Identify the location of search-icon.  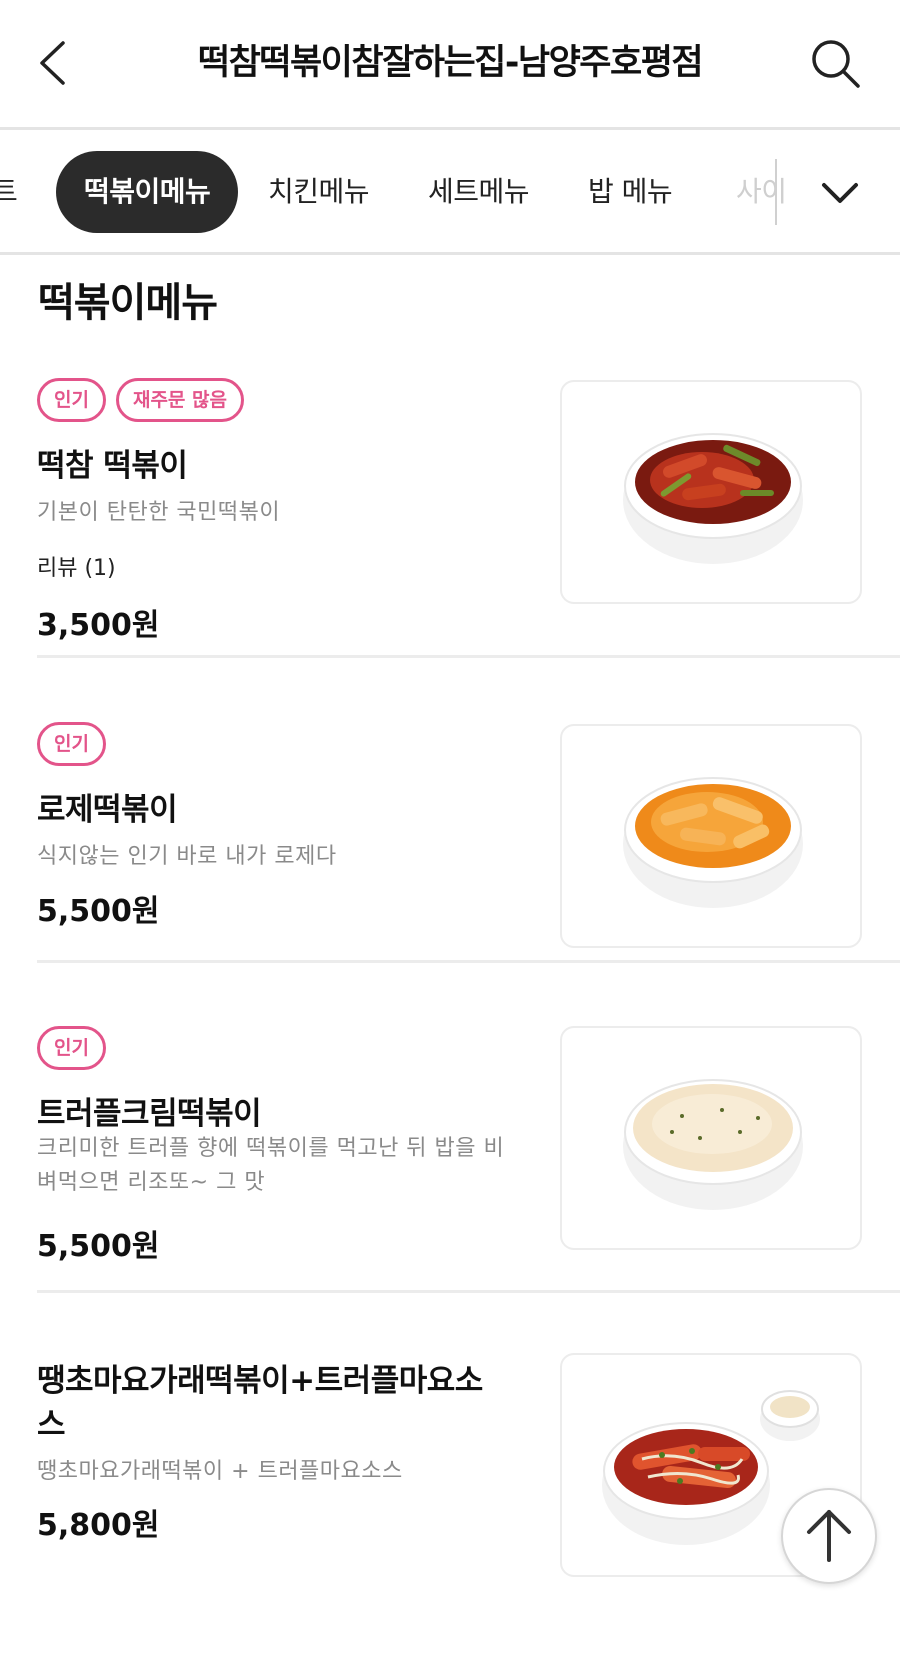
(836, 64).